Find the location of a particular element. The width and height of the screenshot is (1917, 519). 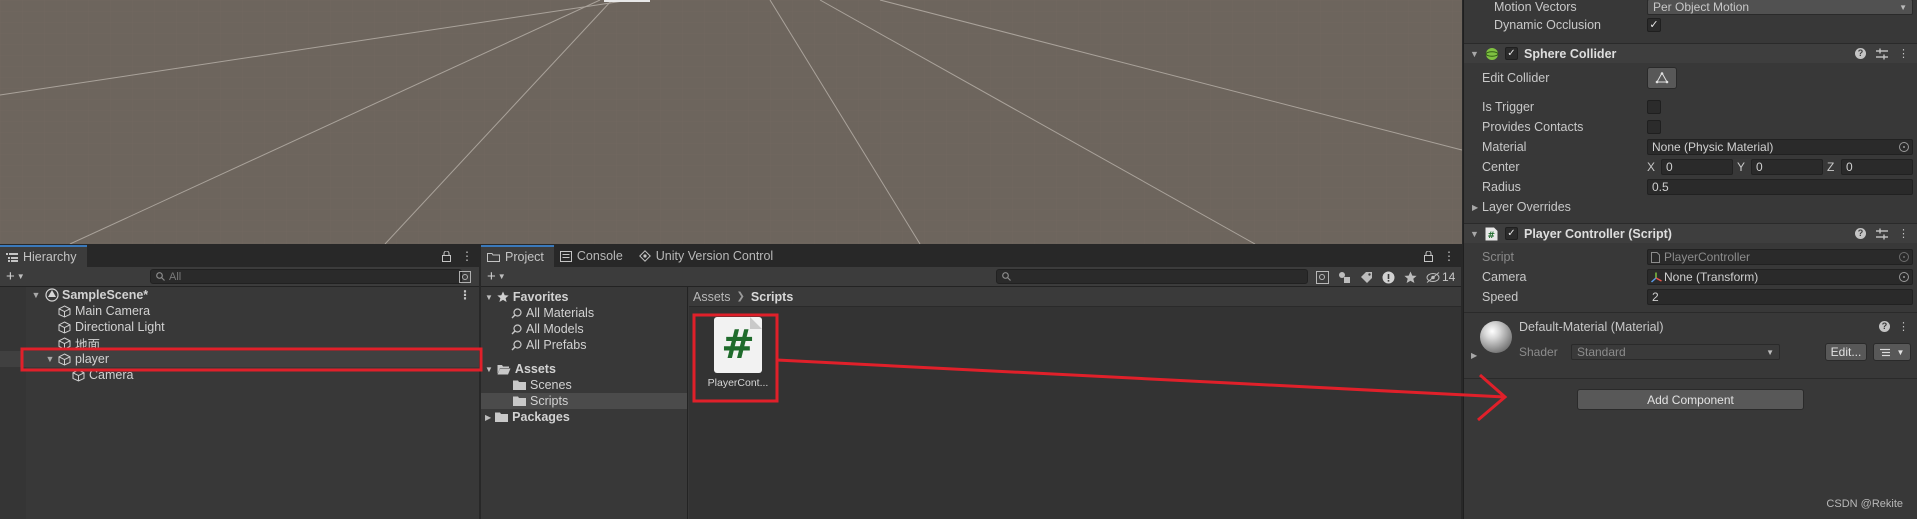

create-asset-button: + ▼ is located at coordinates (493, 276).